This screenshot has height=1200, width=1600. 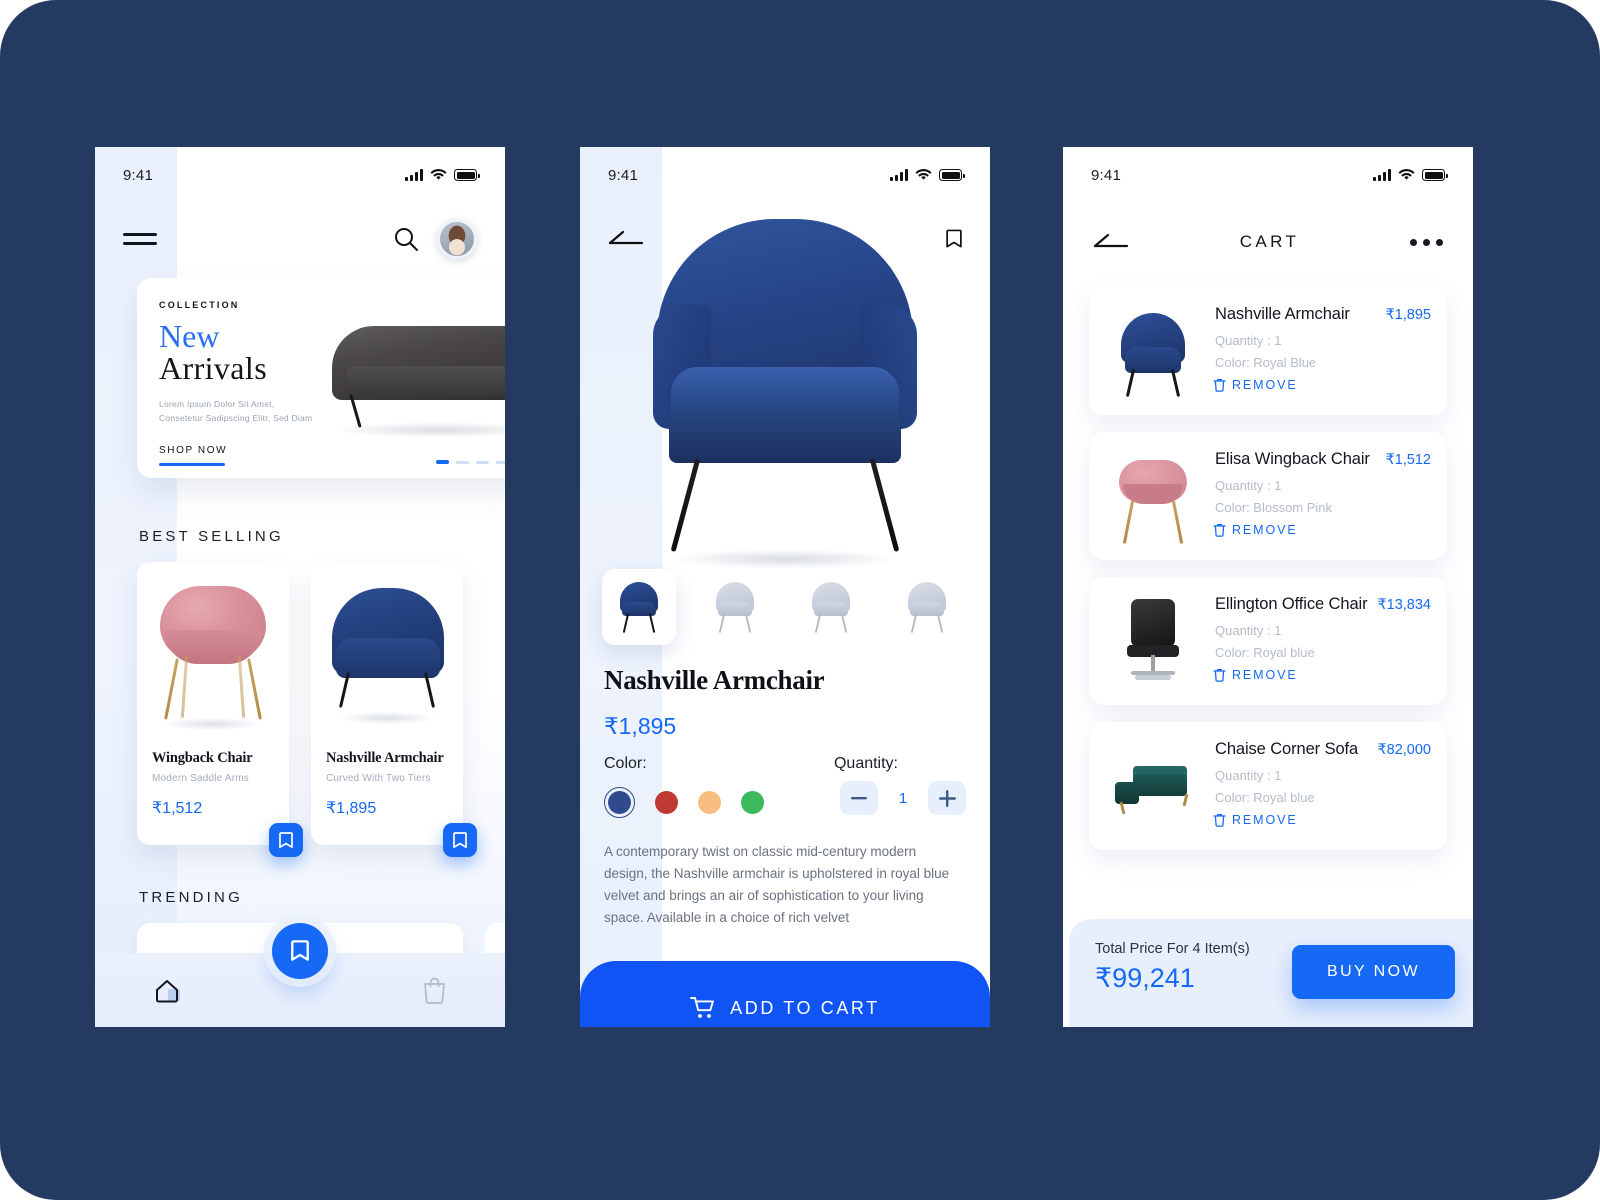 What do you see at coordinates (831, 607) in the screenshot?
I see `thumbnail-side` at bounding box center [831, 607].